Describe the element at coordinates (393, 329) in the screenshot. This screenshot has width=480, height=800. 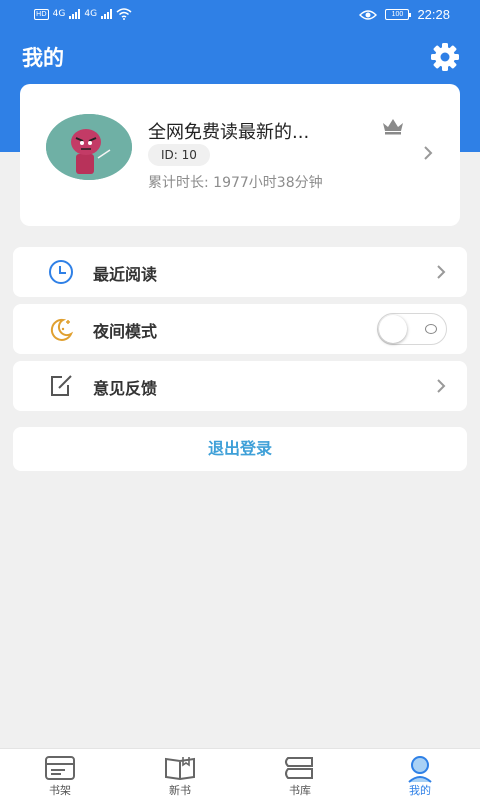
I see `toggle-knob` at that location.